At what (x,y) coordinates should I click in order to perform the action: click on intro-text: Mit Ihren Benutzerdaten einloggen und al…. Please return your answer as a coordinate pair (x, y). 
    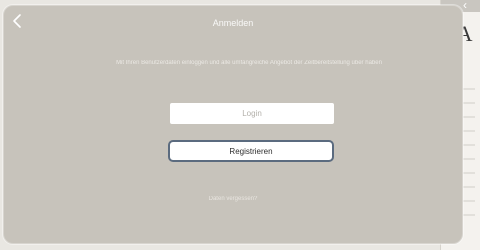
    Looking at the image, I should click on (249, 63).